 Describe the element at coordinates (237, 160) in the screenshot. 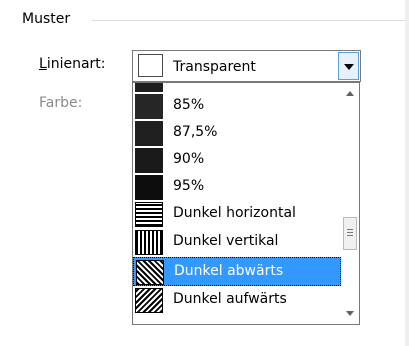

I see `list-item-90: 90%` at that location.